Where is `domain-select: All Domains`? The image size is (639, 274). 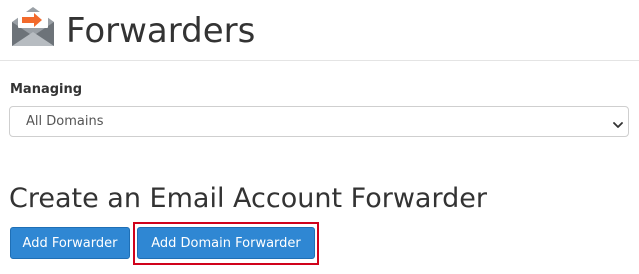
domain-select: All Domains is located at coordinates (319, 121).